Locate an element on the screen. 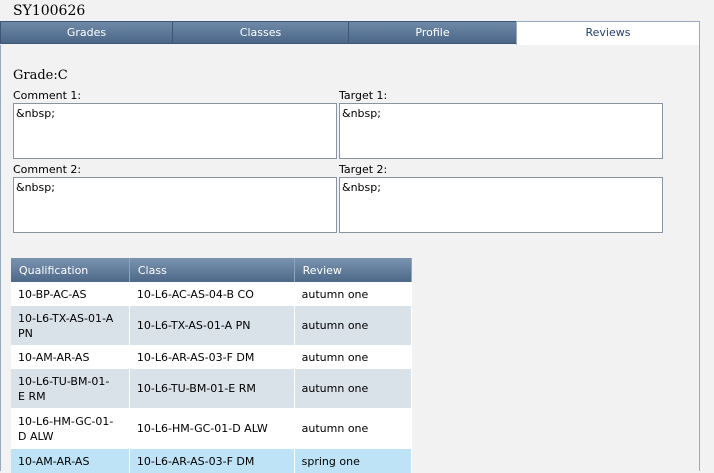 The image size is (714, 473). table-header-row: Qualification Class Review is located at coordinates (212, 270).